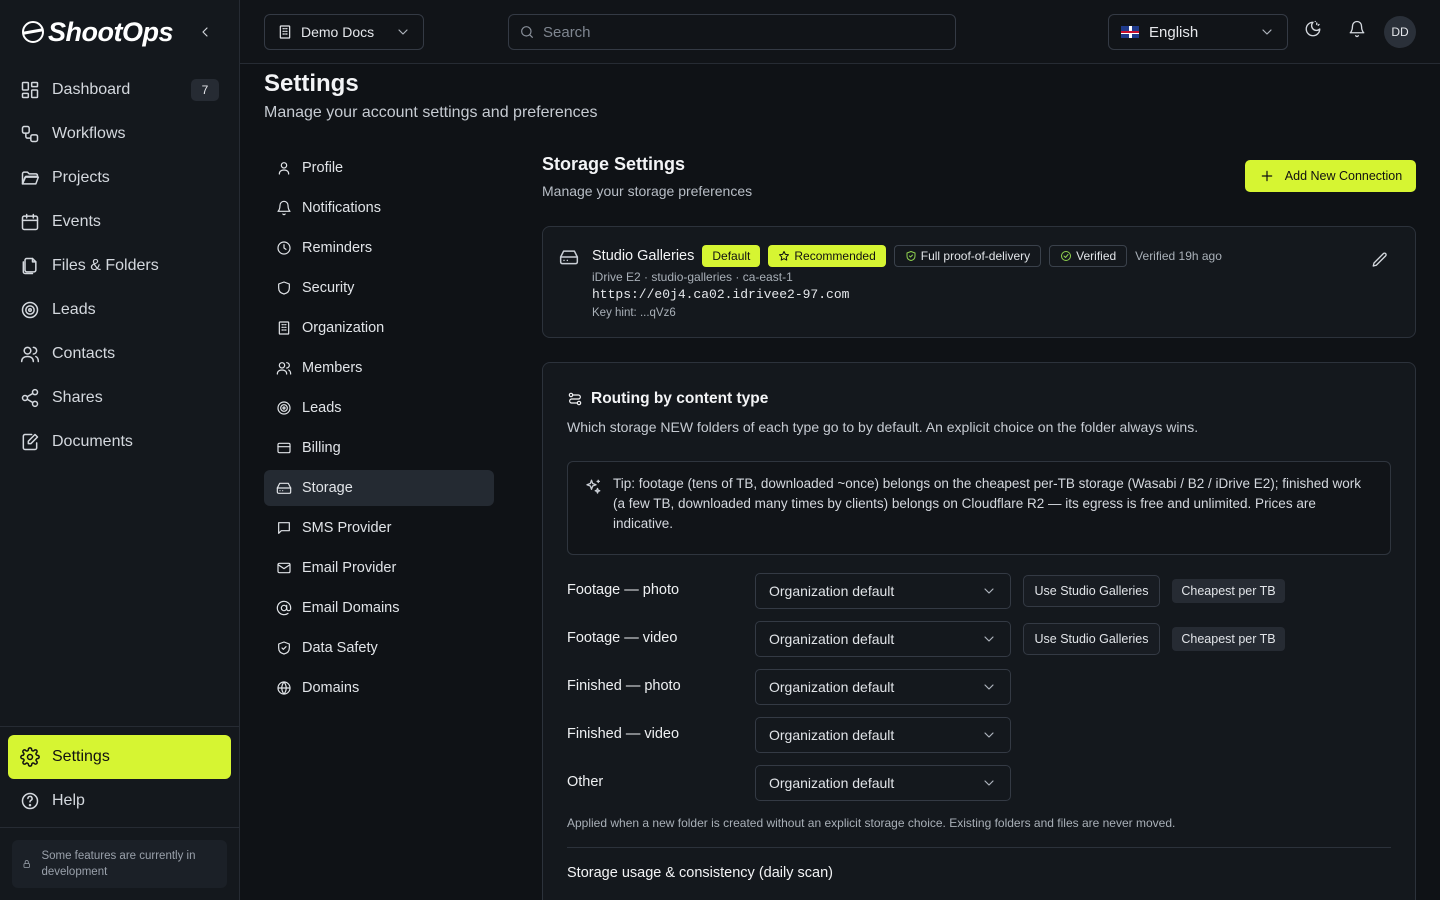  What do you see at coordinates (593, 486) in the screenshot?
I see `sparkles-icon` at bounding box center [593, 486].